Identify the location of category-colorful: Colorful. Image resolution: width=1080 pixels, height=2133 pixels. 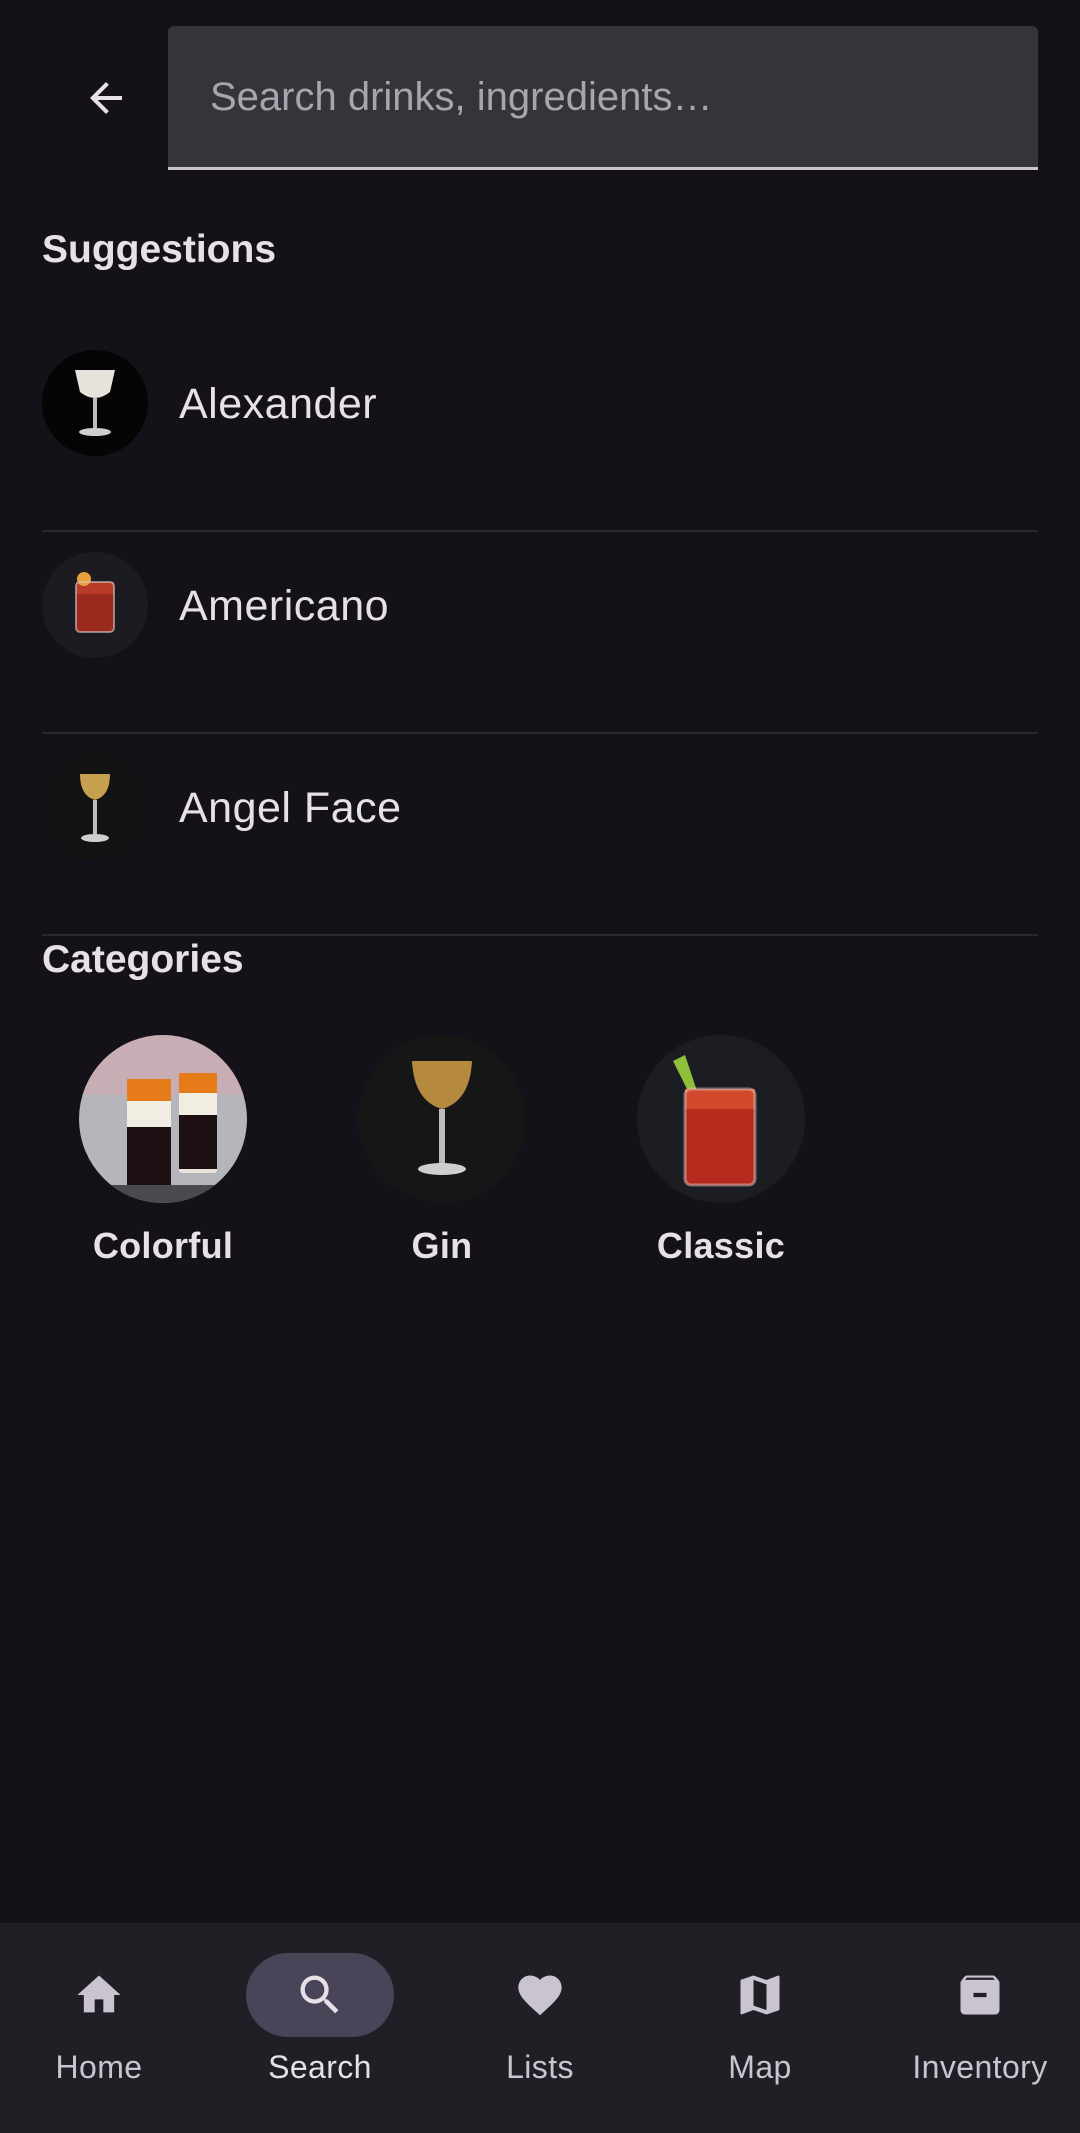
(163, 1151).